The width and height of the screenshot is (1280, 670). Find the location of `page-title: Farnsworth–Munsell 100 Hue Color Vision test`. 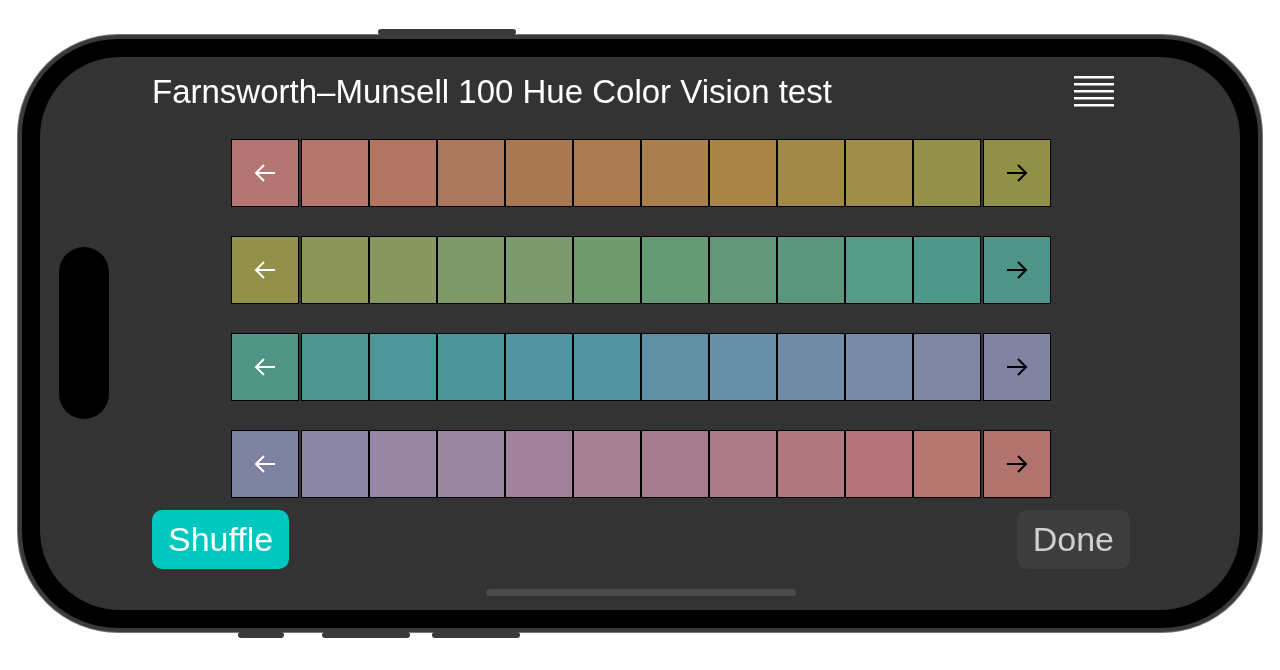

page-title: Farnsworth–Munsell 100 Hue Color Vision test is located at coordinates (492, 91).